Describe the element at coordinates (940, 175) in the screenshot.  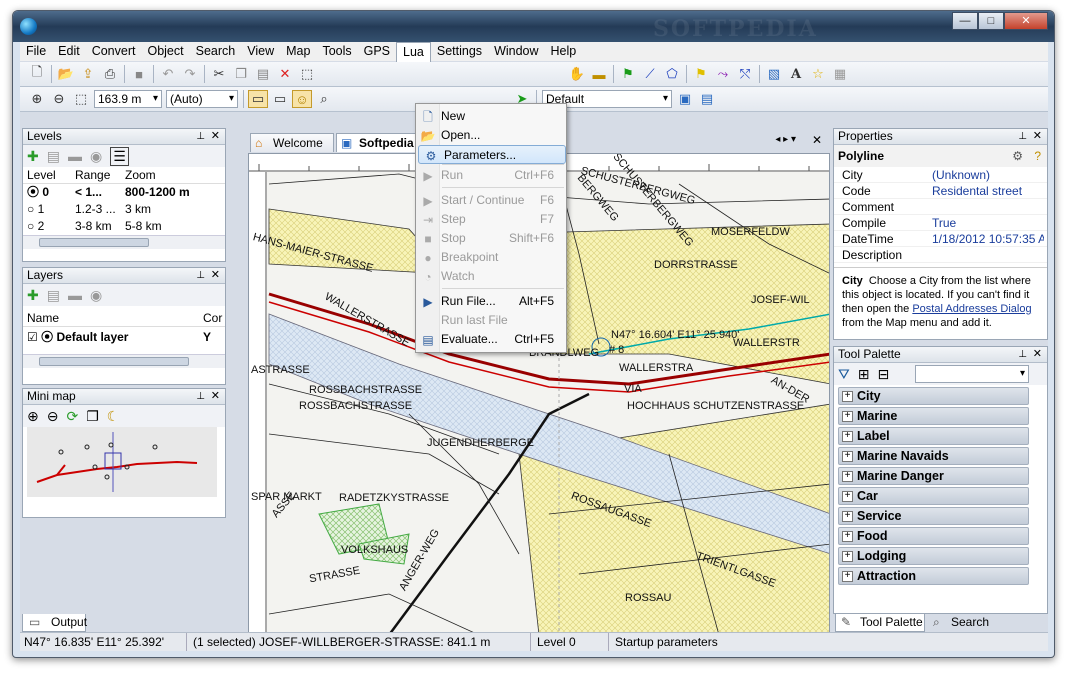
I see `property-row: City (Unknown)` at that location.